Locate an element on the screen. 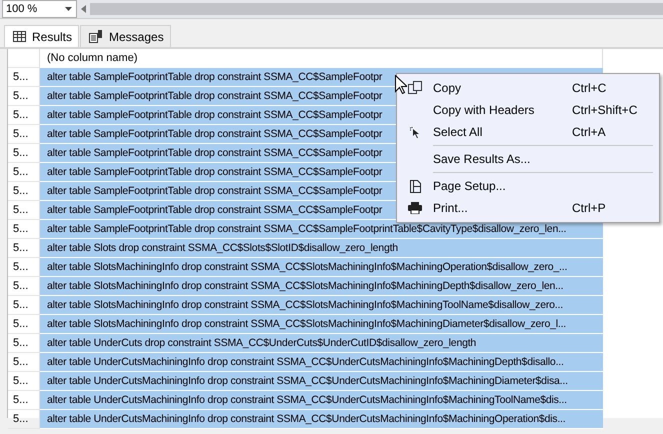 This screenshot has width=663, height=434. table-cell: alter table Slots drop constraint SSMA_CC$Slots$SlotID$disallow_zero_length is located at coordinates (321, 248).